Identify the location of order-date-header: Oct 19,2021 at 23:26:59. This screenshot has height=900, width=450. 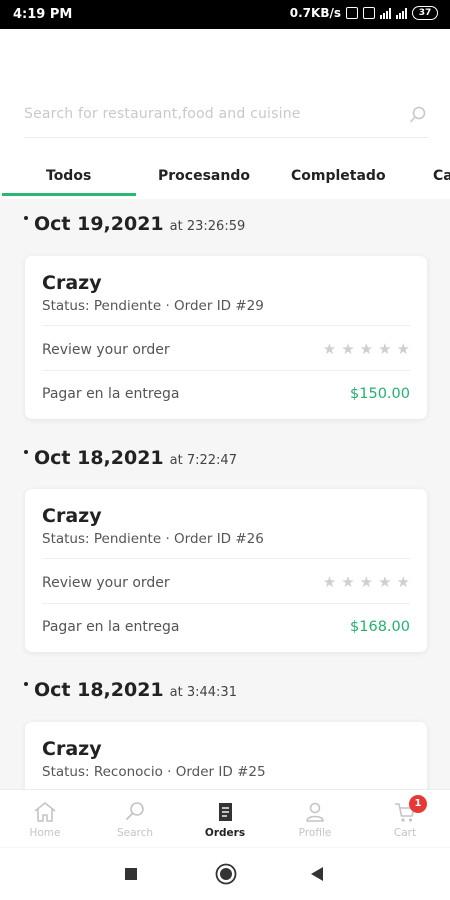
(134, 224).